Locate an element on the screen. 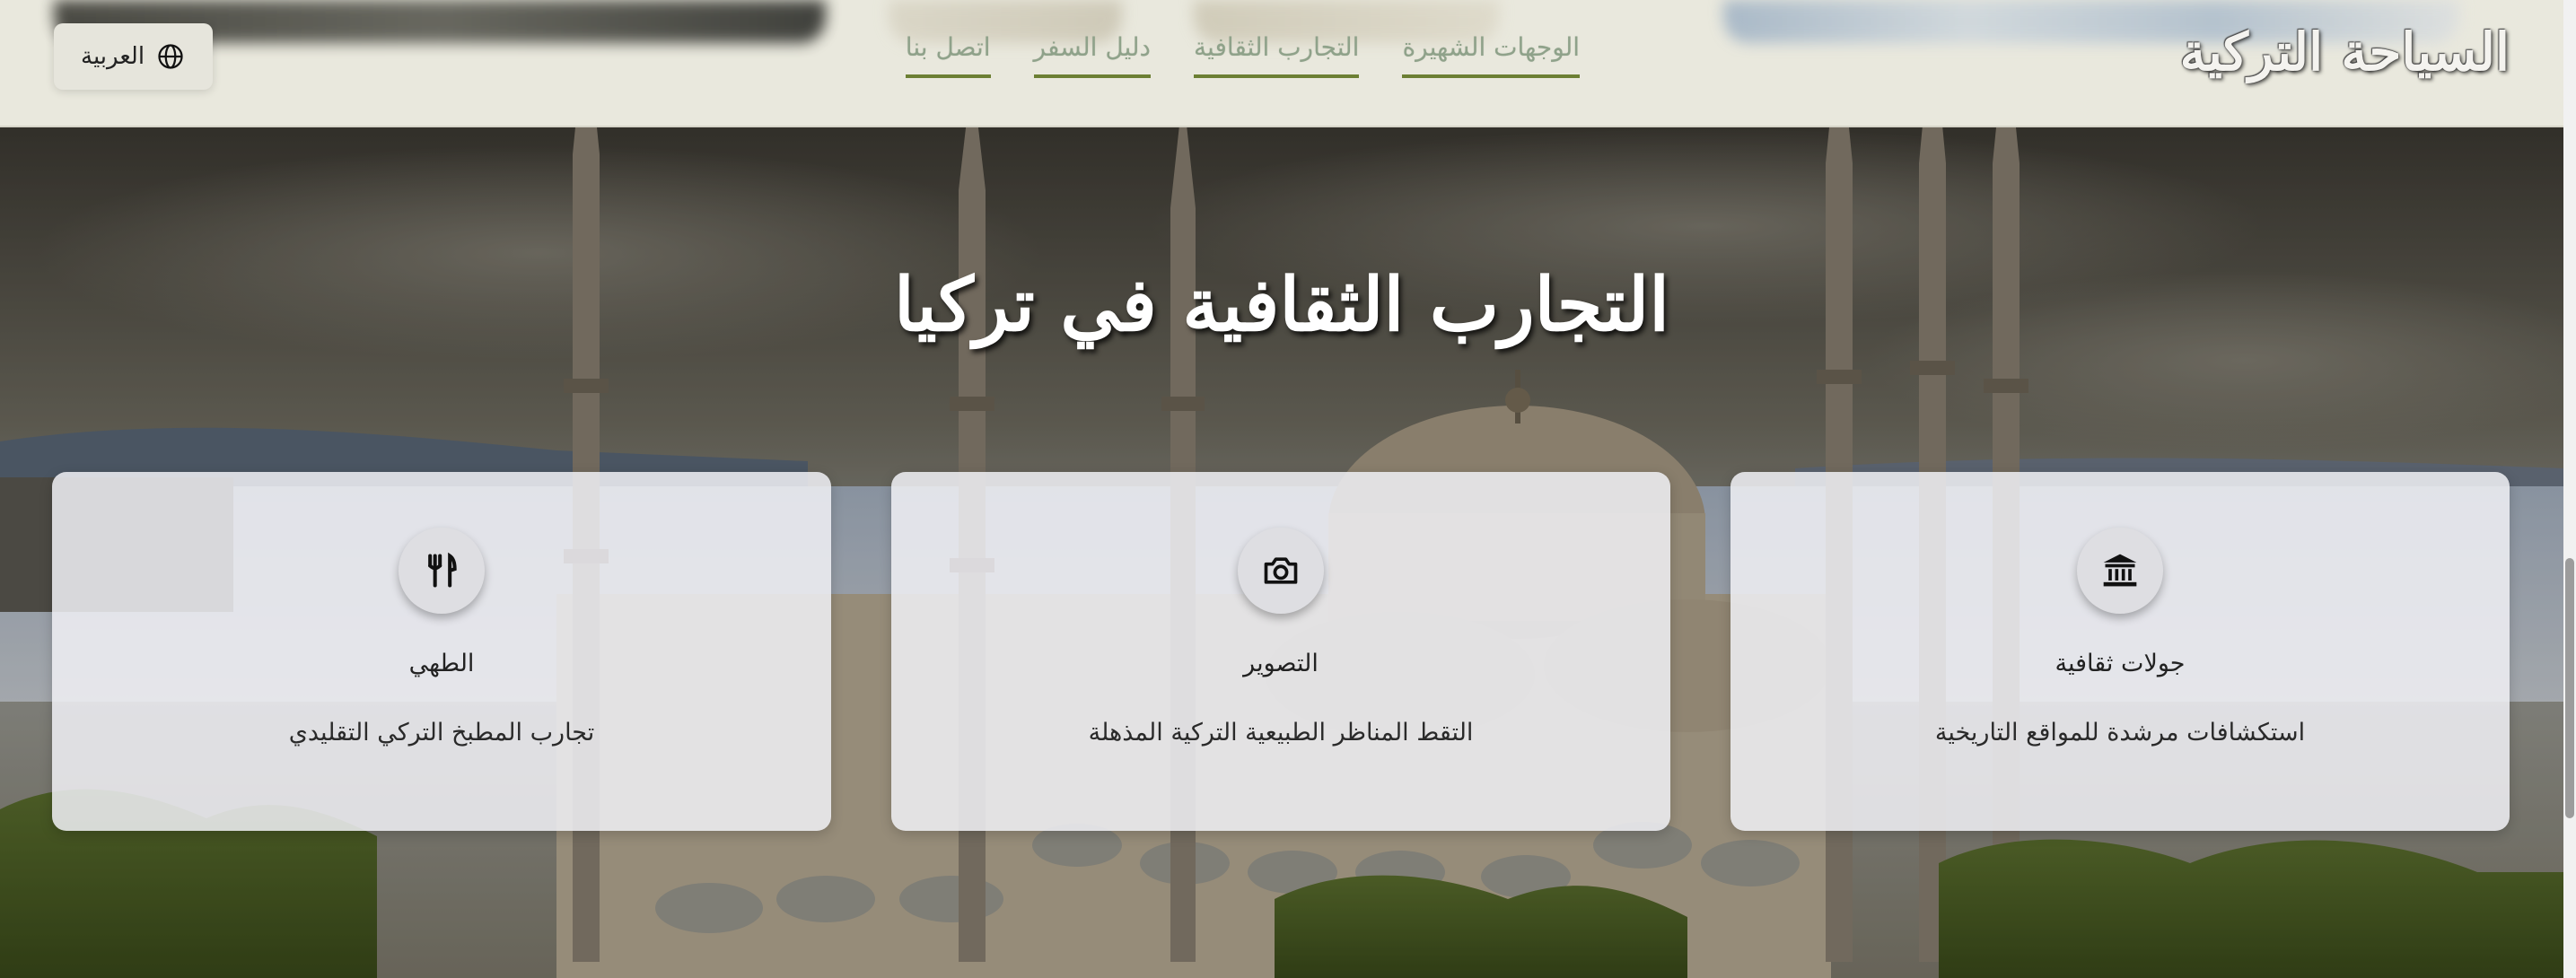 This screenshot has height=978, width=2576. language-switcher-button: العربية is located at coordinates (134, 56).